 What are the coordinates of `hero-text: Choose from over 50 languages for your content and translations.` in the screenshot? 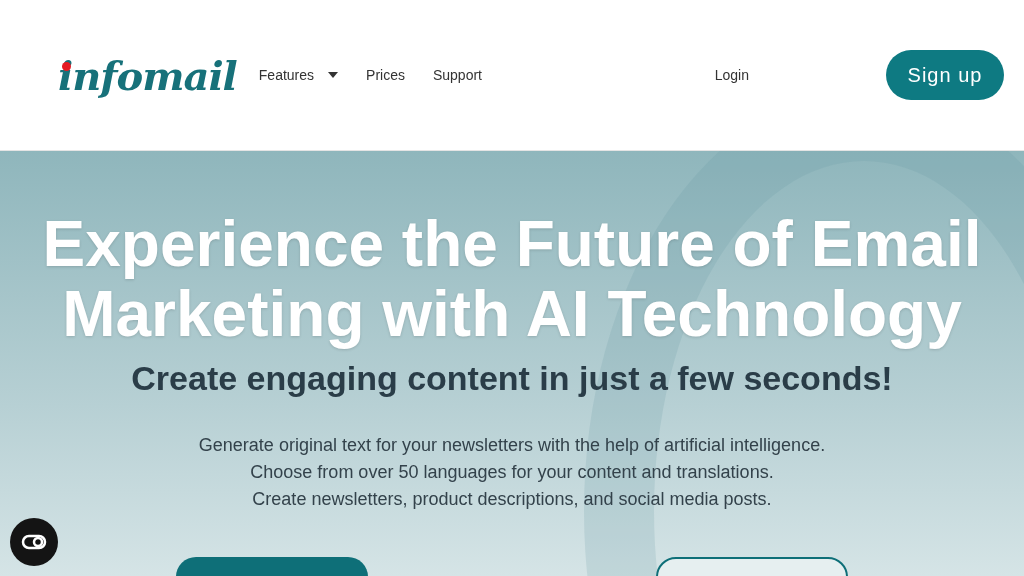 It's located at (512, 472).